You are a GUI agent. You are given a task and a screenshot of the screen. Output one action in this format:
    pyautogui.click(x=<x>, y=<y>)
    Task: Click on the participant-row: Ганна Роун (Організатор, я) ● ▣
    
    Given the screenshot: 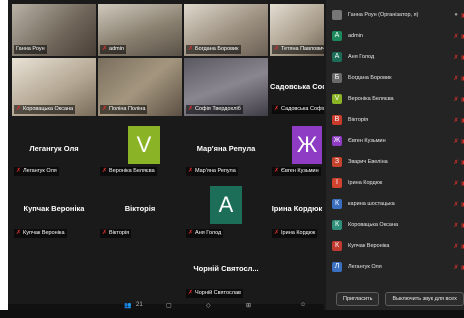 What is the action you would take?
    pyautogui.click(x=398, y=15)
    